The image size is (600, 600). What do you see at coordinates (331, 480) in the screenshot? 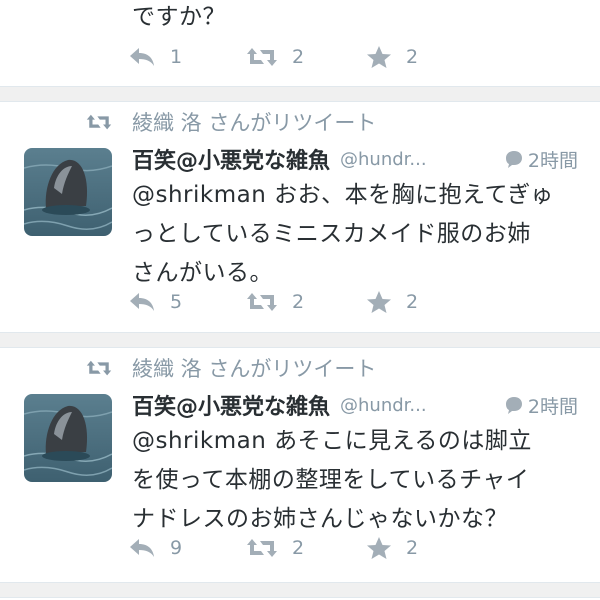
I see `tweet-text-line: を使って本棚の整理をしているチャイ` at bounding box center [331, 480].